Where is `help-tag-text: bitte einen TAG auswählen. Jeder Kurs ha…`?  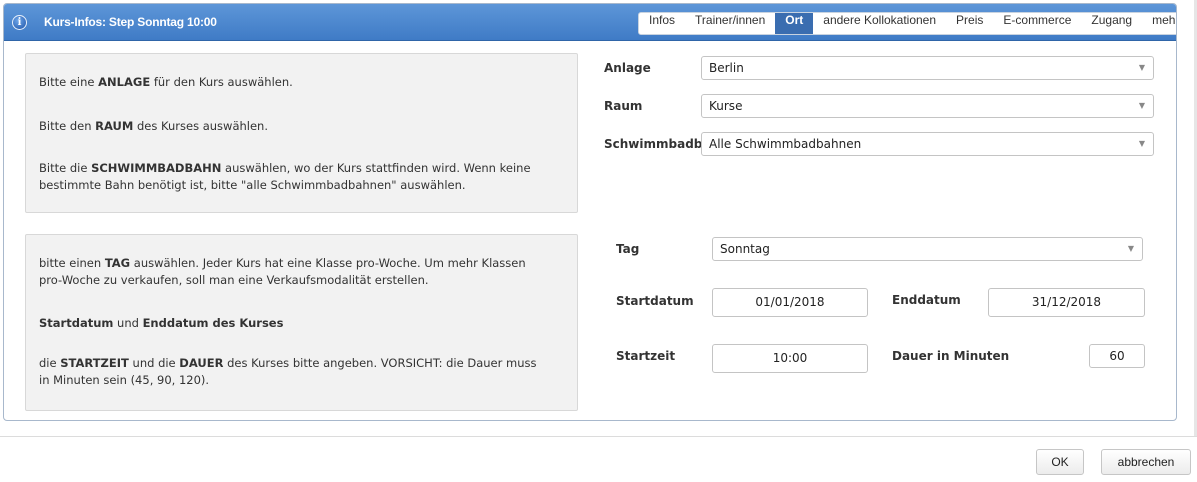 help-tag-text: bitte einen TAG auswählen. Jeder Kurs ha… is located at coordinates (282, 271).